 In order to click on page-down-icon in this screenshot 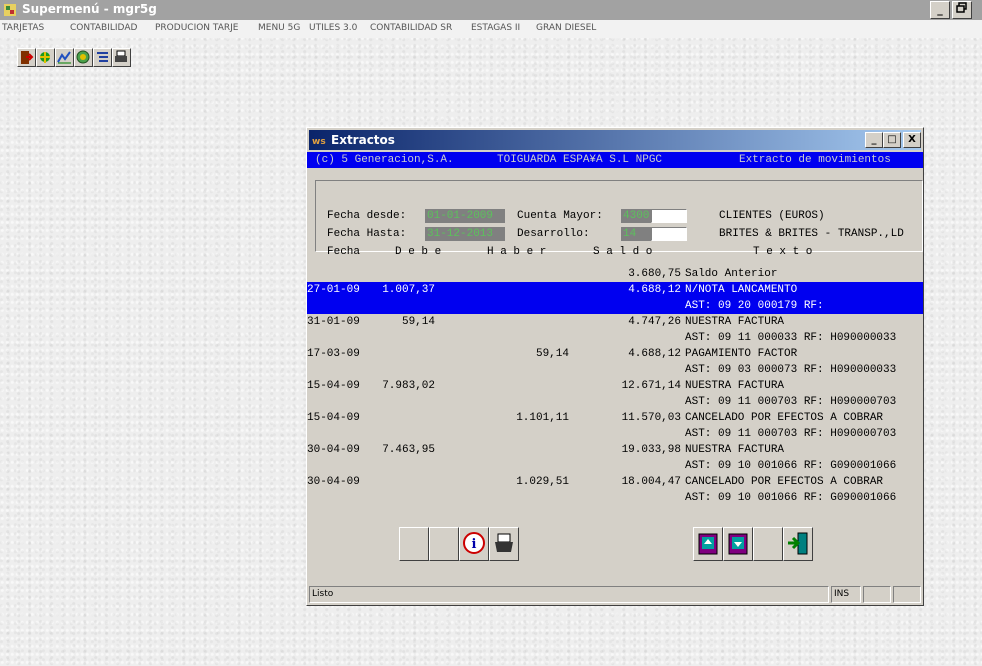, I will do `click(738, 544)`.